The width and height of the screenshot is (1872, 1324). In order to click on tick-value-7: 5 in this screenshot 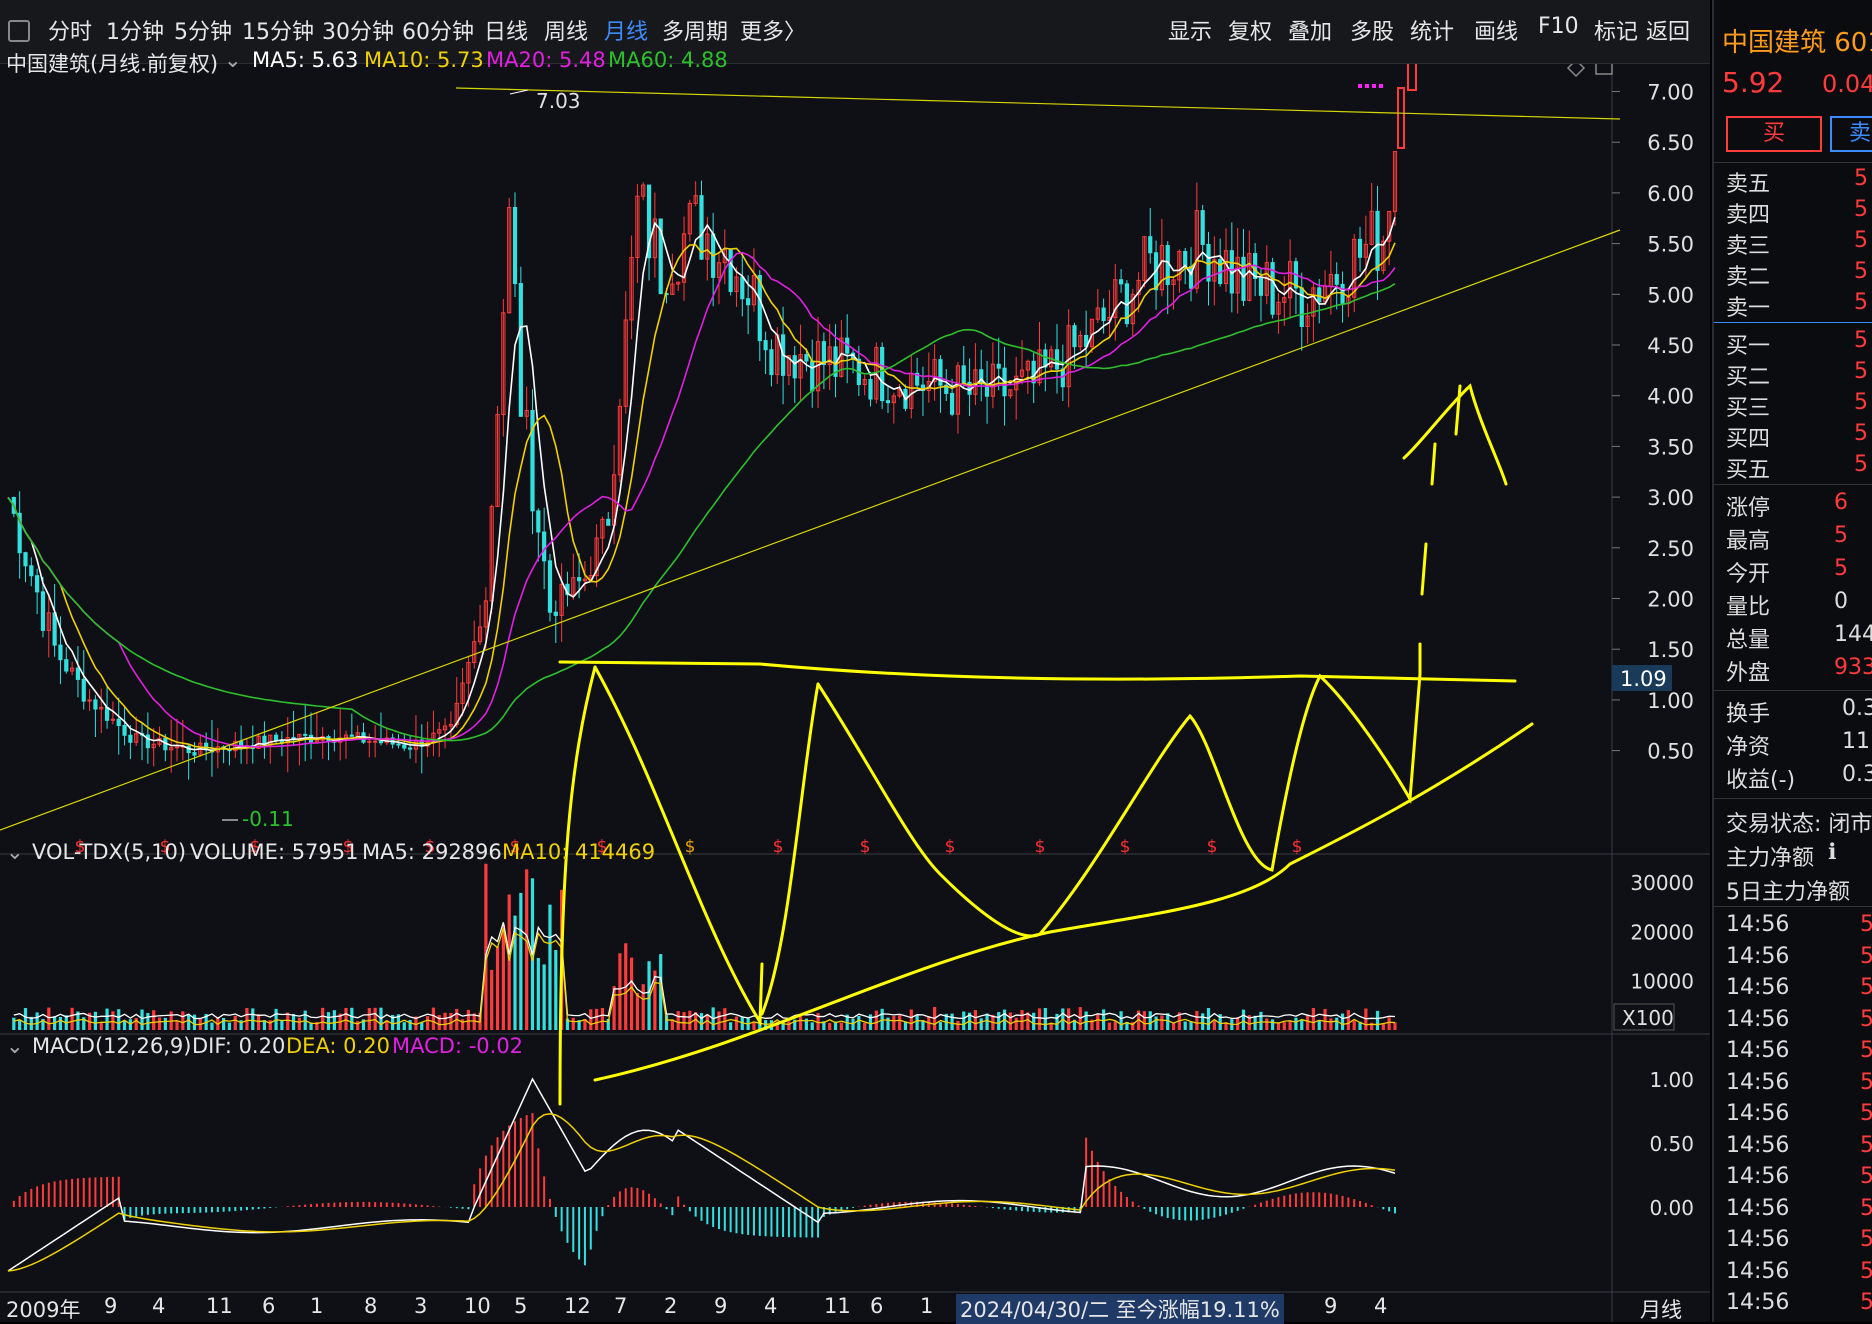, I will do `click(1866, 1145)`.